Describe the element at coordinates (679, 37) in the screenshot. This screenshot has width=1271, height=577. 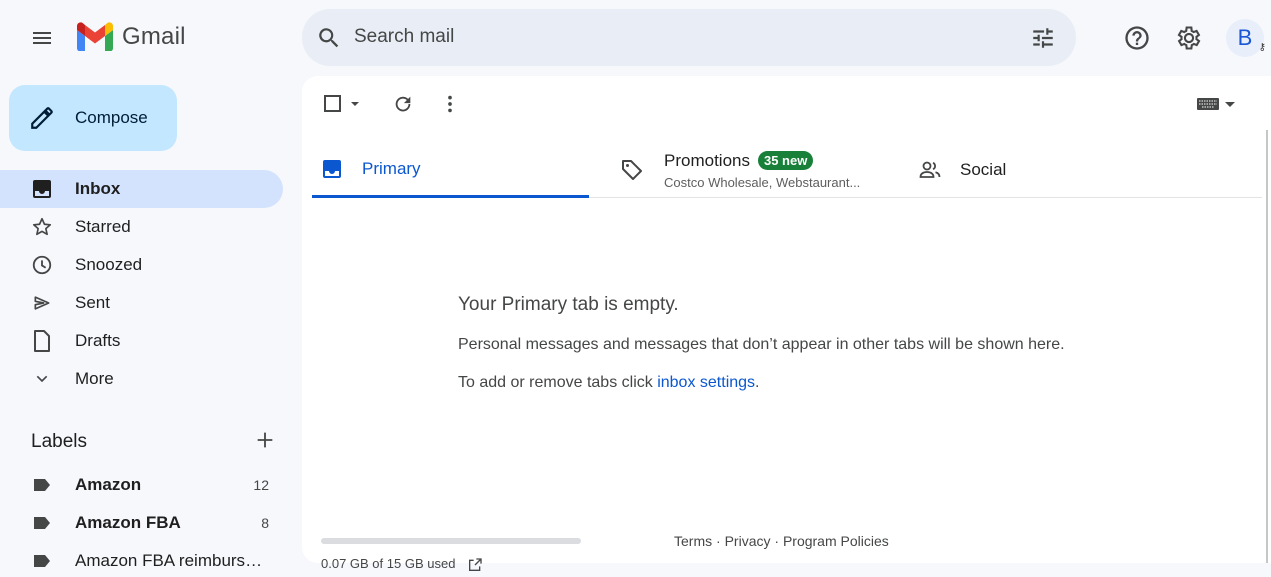
I see `search-input` at that location.